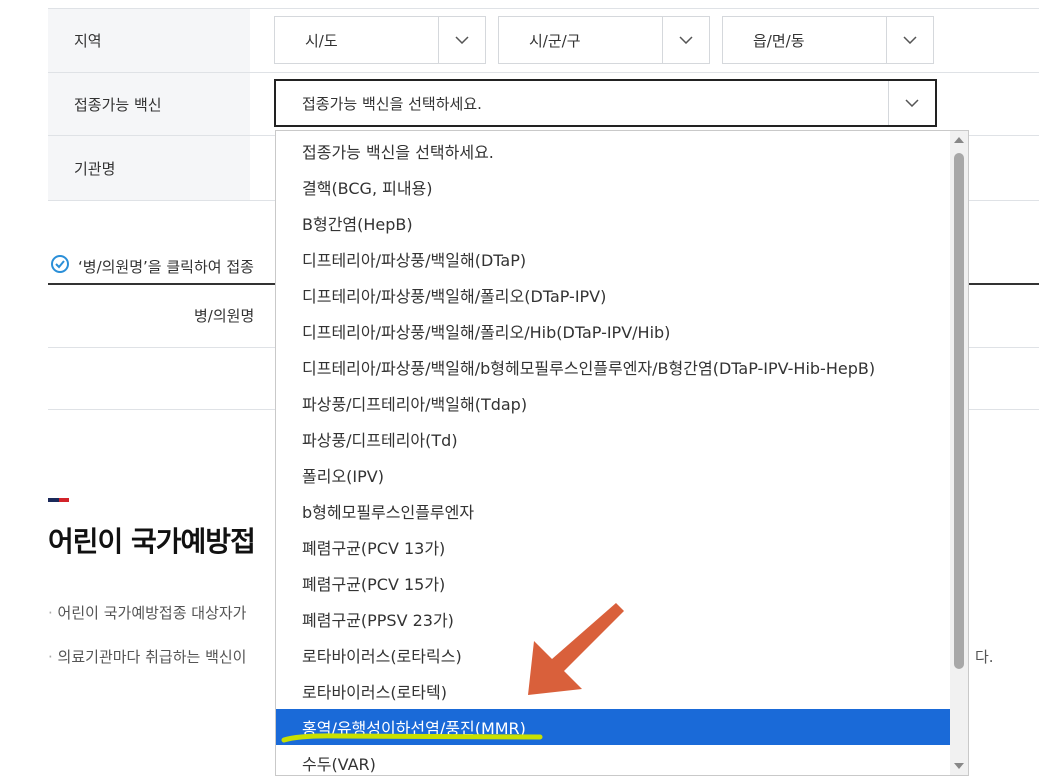  What do you see at coordinates (613, 259) in the screenshot?
I see `dropdown-option: 디프테리아/파상풍/백일해(DTaP)` at bounding box center [613, 259].